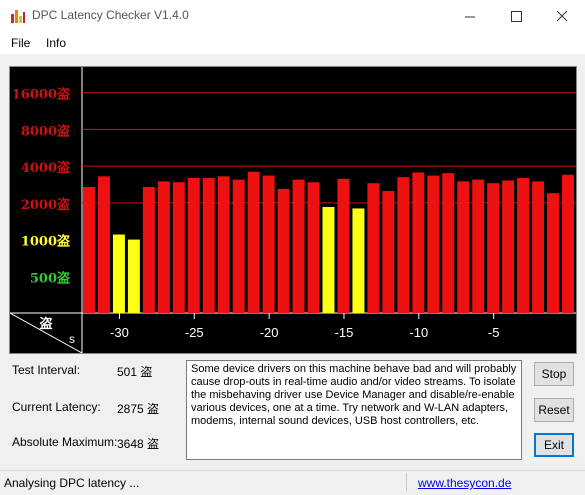  Describe the element at coordinates (45, 131) in the screenshot. I see `y-tick-label: 8000盗` at that location.